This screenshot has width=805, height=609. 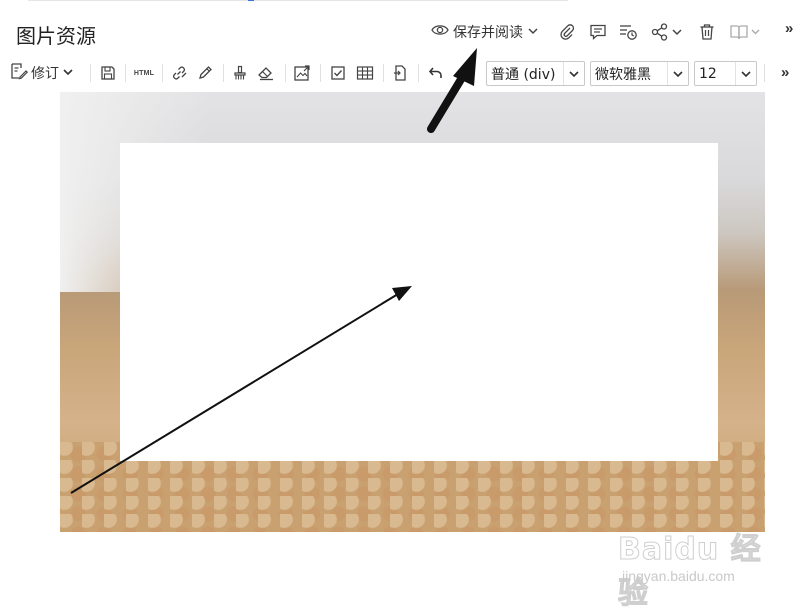 What do you see at coordinates (789, 28) in the screenshot?
I see `header-more-button: »` at bounding box center [789, 28].